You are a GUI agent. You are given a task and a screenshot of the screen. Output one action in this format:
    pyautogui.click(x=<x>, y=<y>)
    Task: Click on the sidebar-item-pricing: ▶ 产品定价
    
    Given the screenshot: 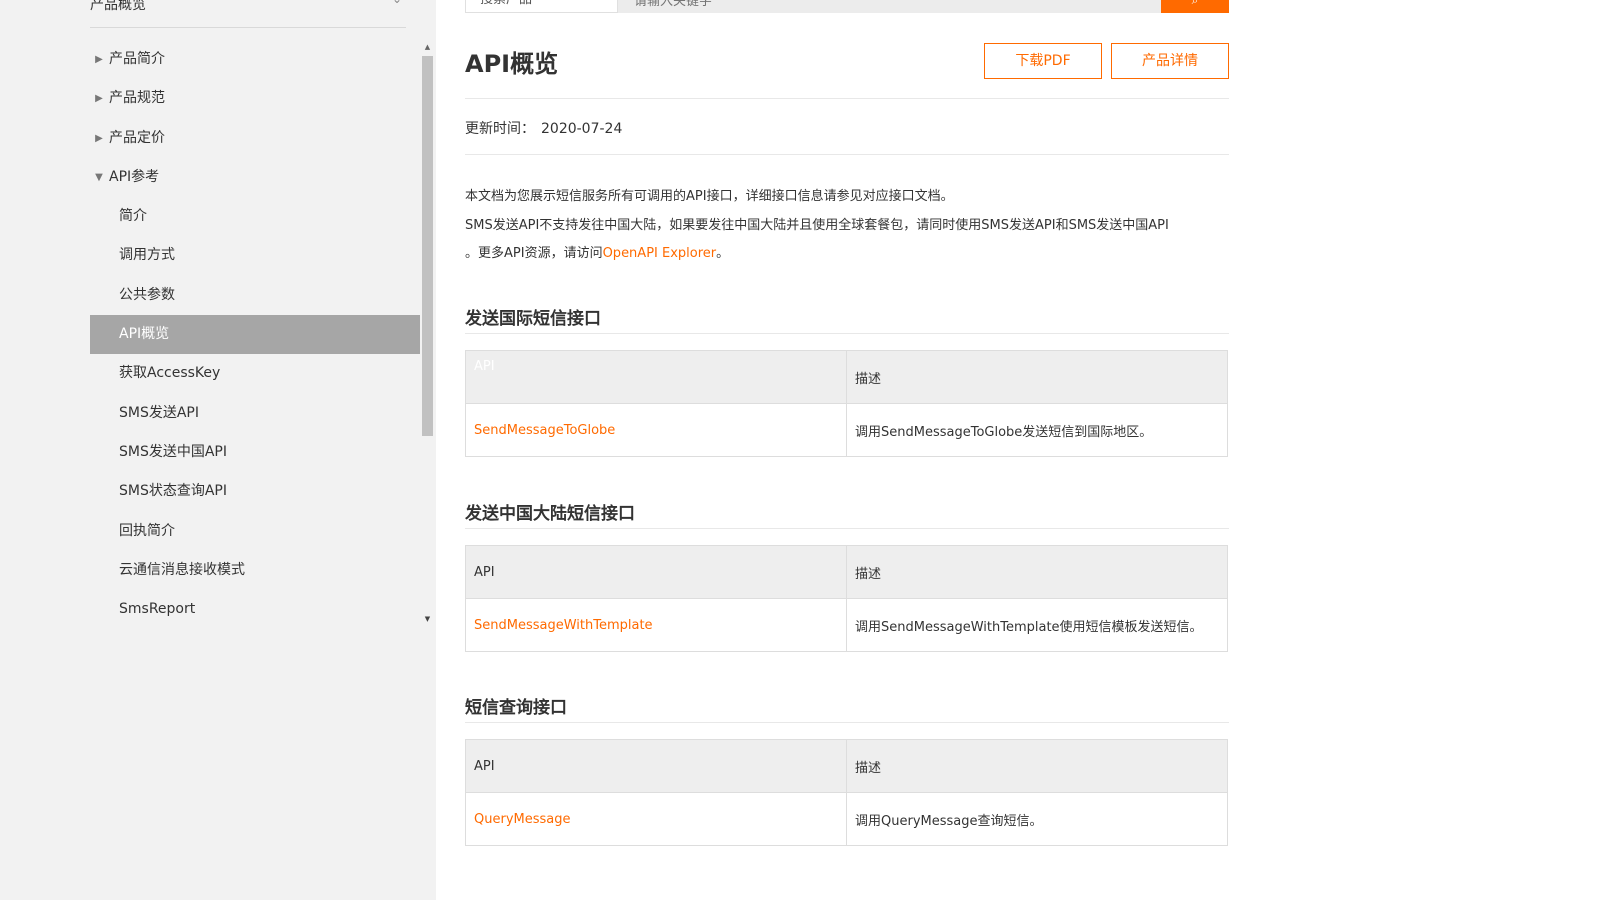 What is the action you would take?
    pyautogui.click(x=255, y=138)
    